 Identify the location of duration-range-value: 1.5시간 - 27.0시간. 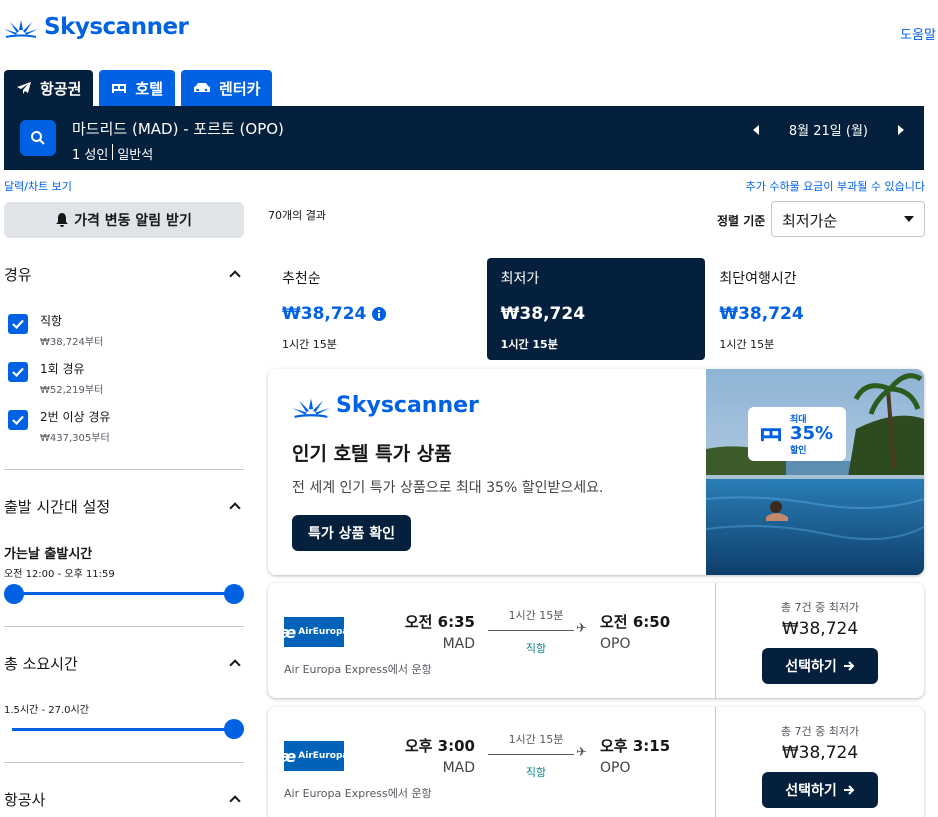
(46, 710).